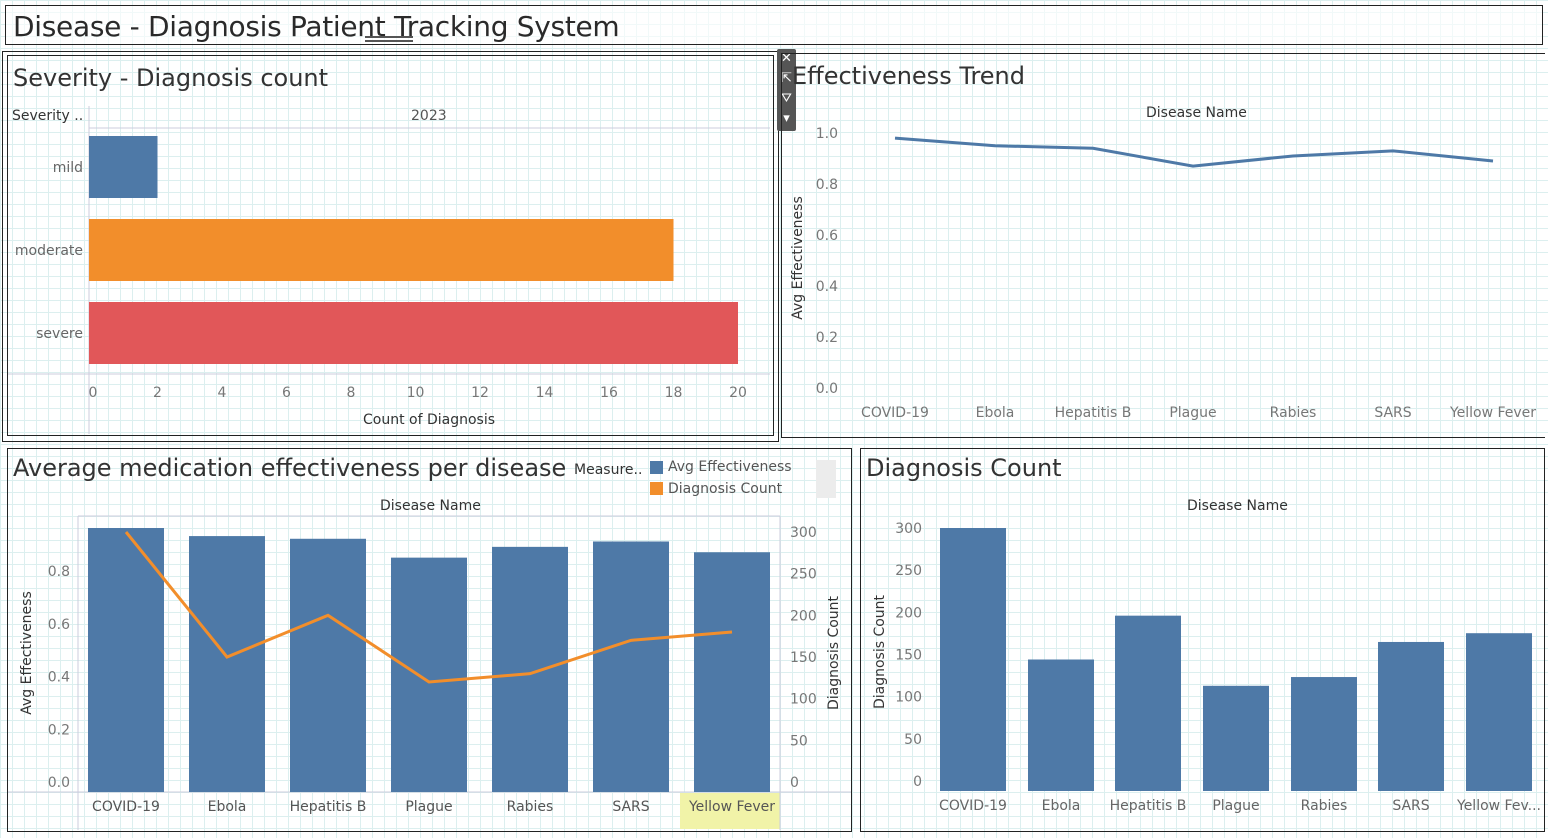 The height and width of the screenshot is (838, 1548). Describe the element at coordinates (908, 571) in the screenshot. I see `count-y-tick: 250` at that location.